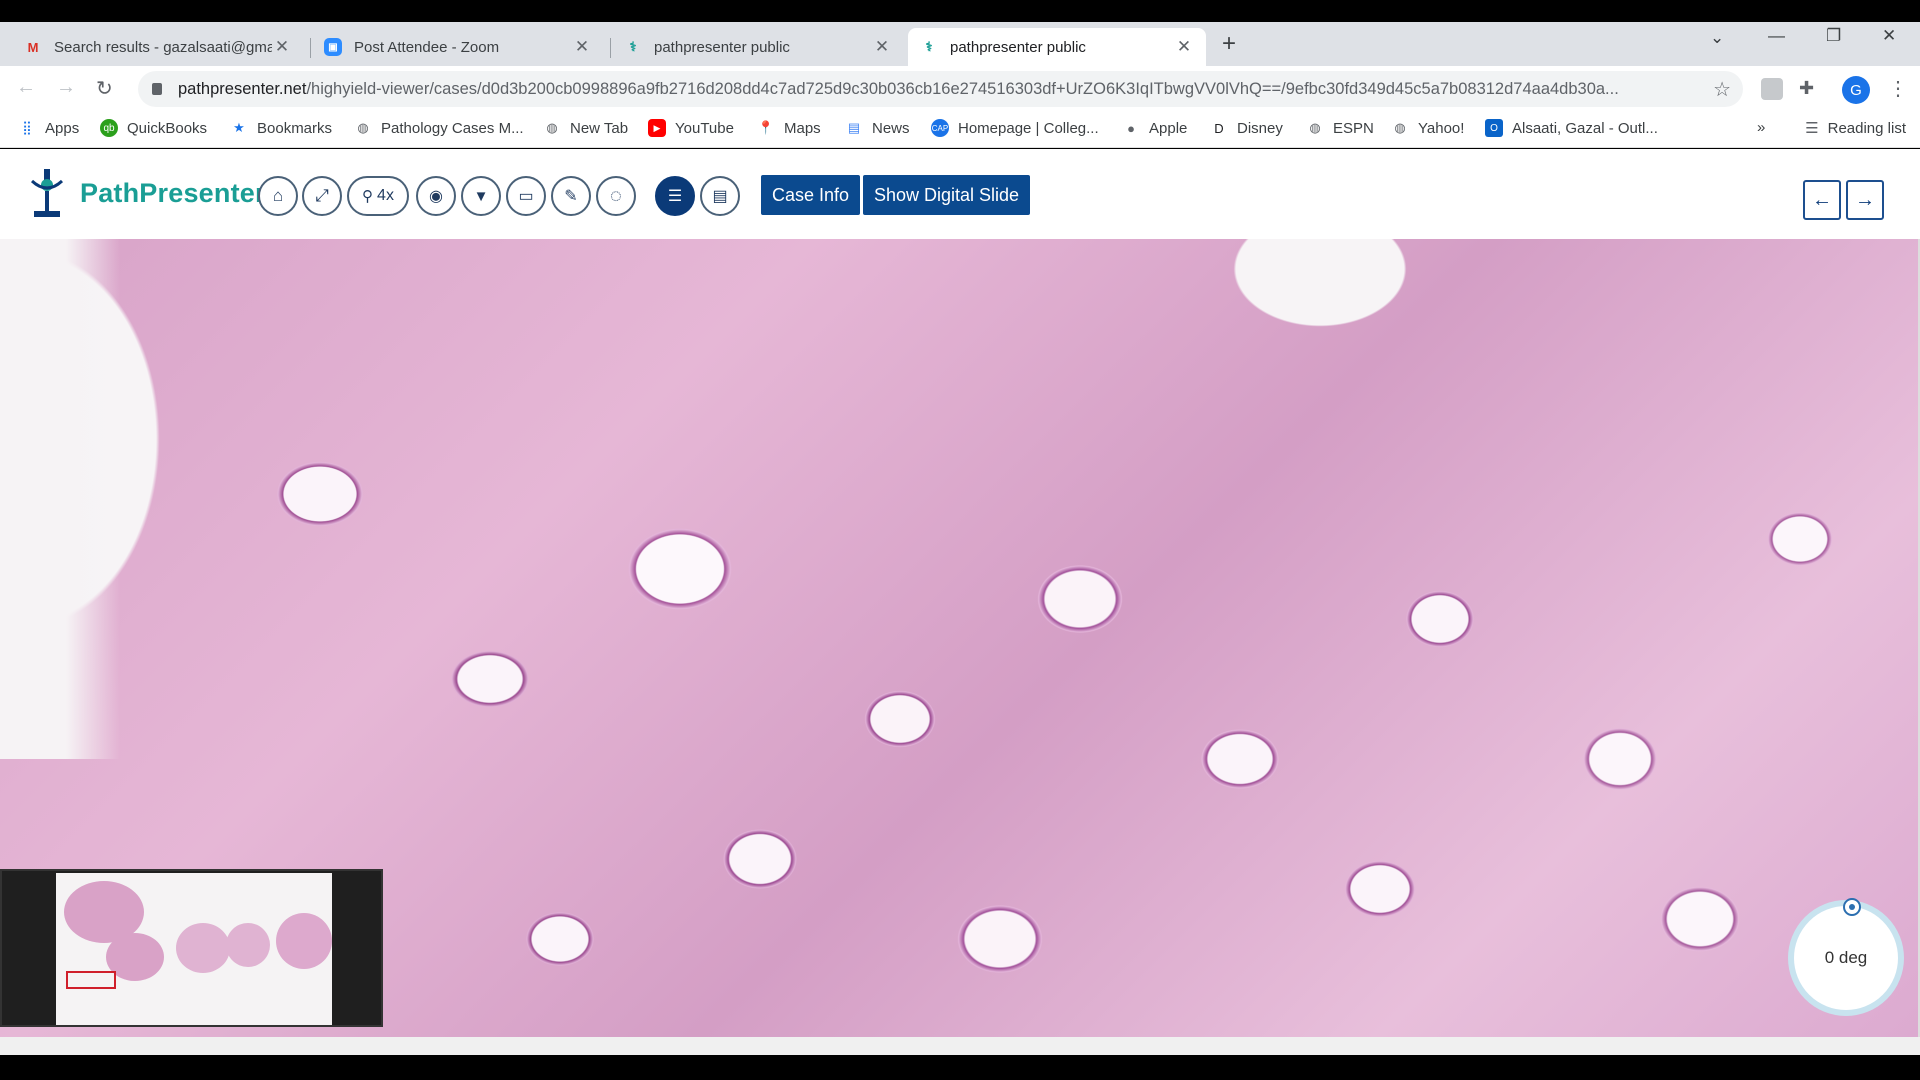 The image size is (1920, 1080). Describe the element at coordinates (720, 196) in the screenshot. I see `report-button: ▤` at that location.